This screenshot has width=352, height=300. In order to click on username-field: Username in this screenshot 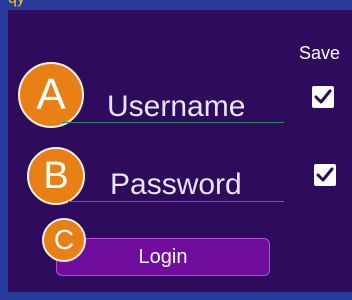, I will do `click(176, 107)`.